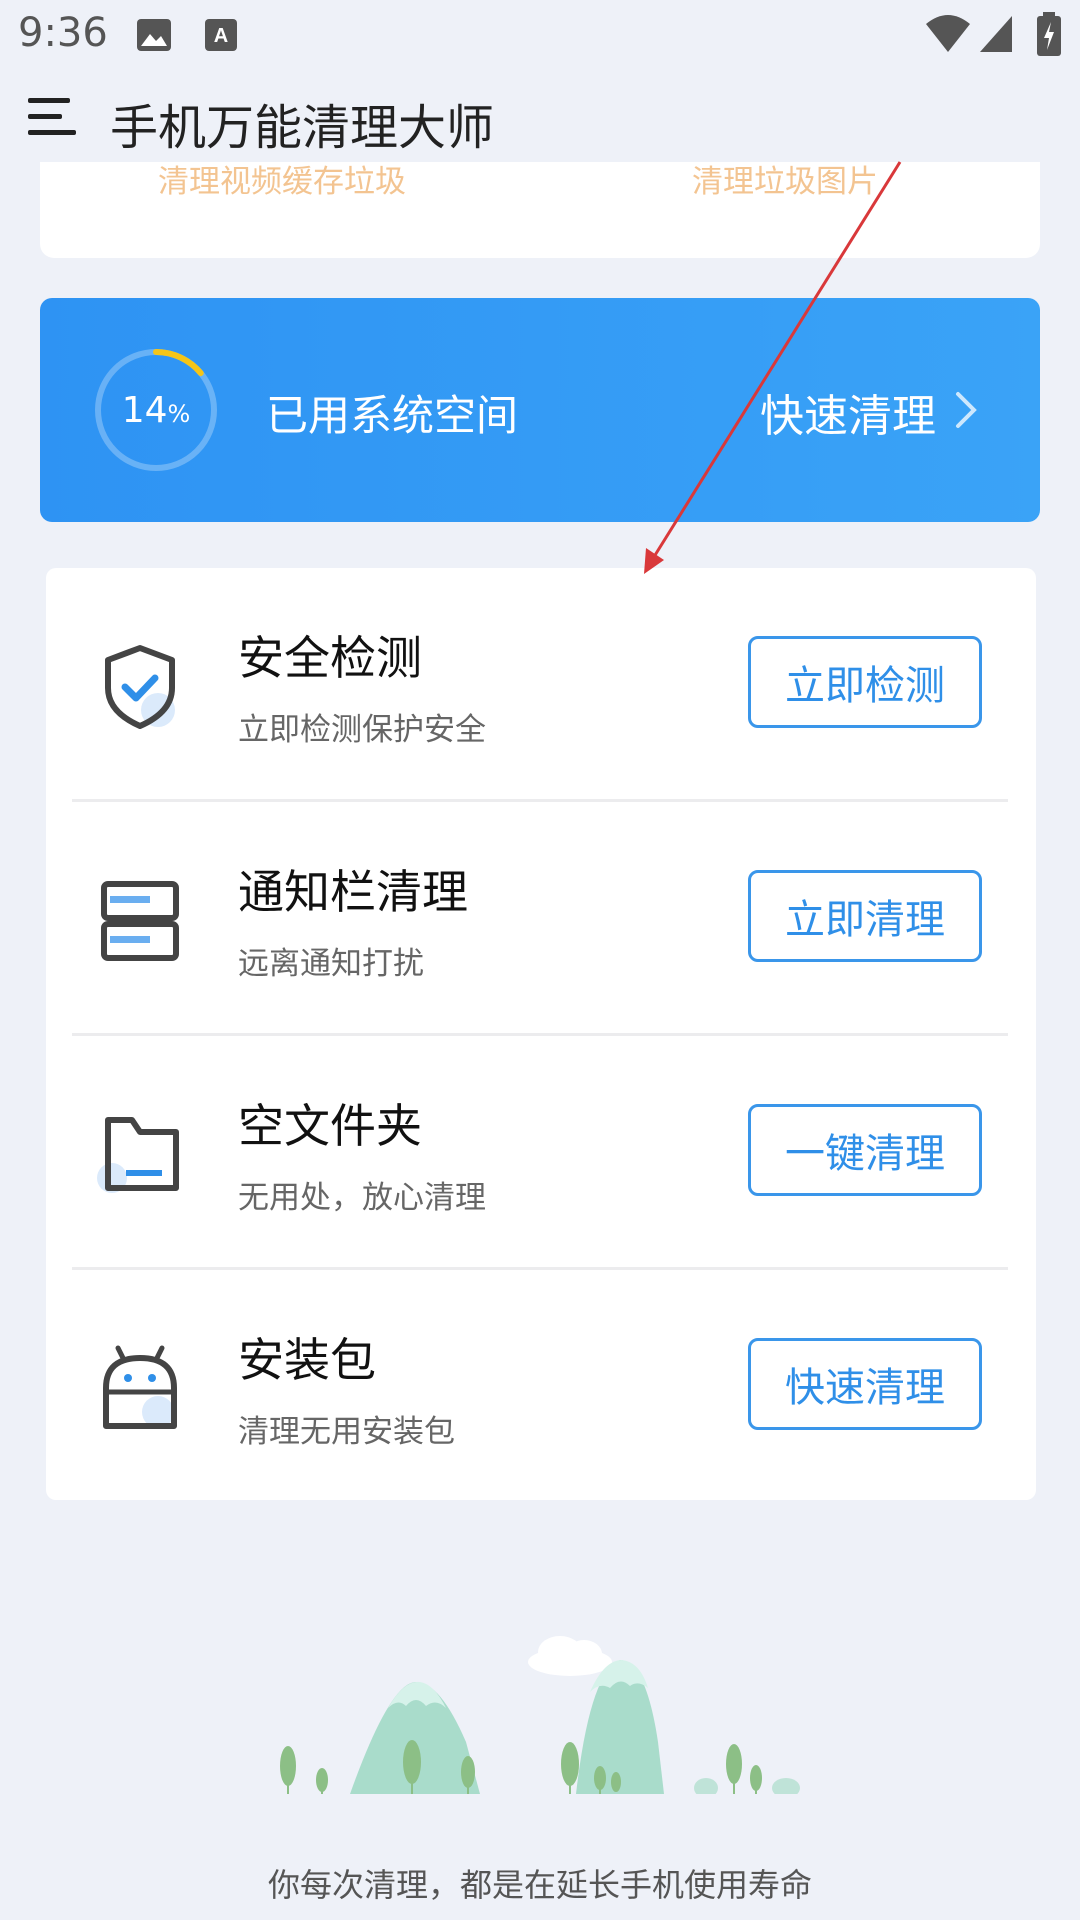 The image size is (1080, 1920). Describe the element at coordinates (330, 1126) in the screenshot. I see `item-title: 空文件夹` at that location.